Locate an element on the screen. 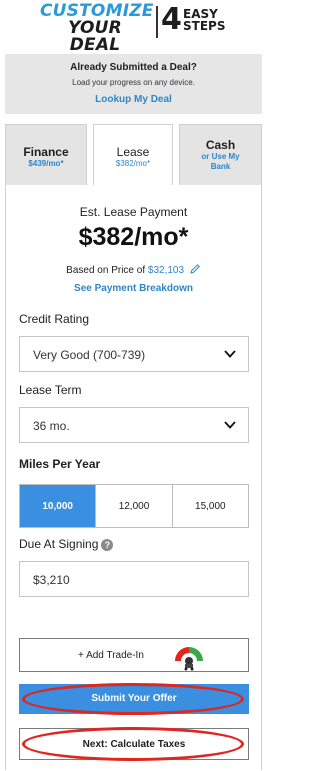 Image resolution: width=320 pixels, height=771 pixels. due-at-signing-input: $3,210 is located at coordinates (134, 579).